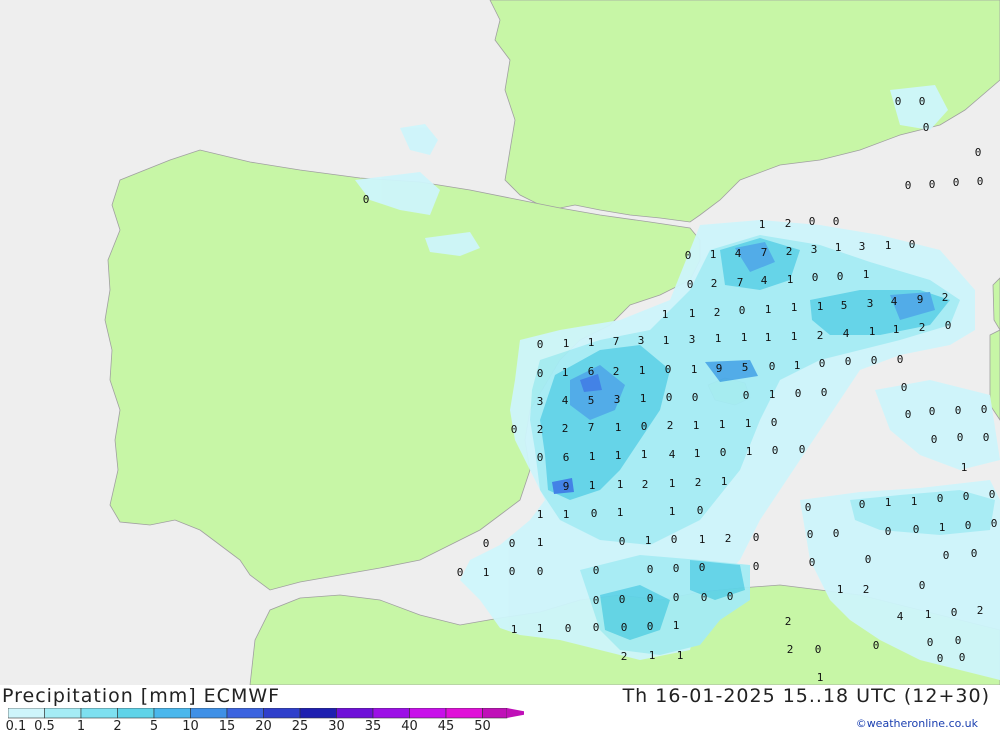  I want to click on legend-label: 45, so click(446, 726).